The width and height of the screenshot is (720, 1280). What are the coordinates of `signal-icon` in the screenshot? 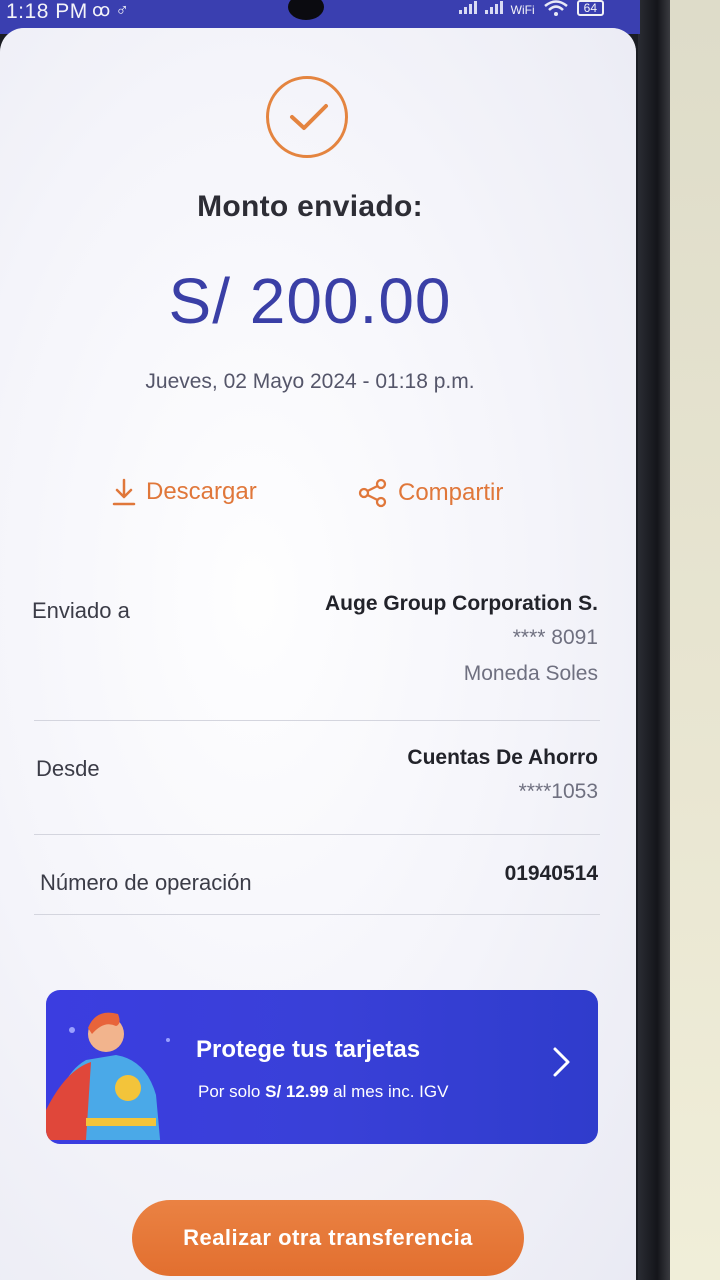 It's located at (467, 7).